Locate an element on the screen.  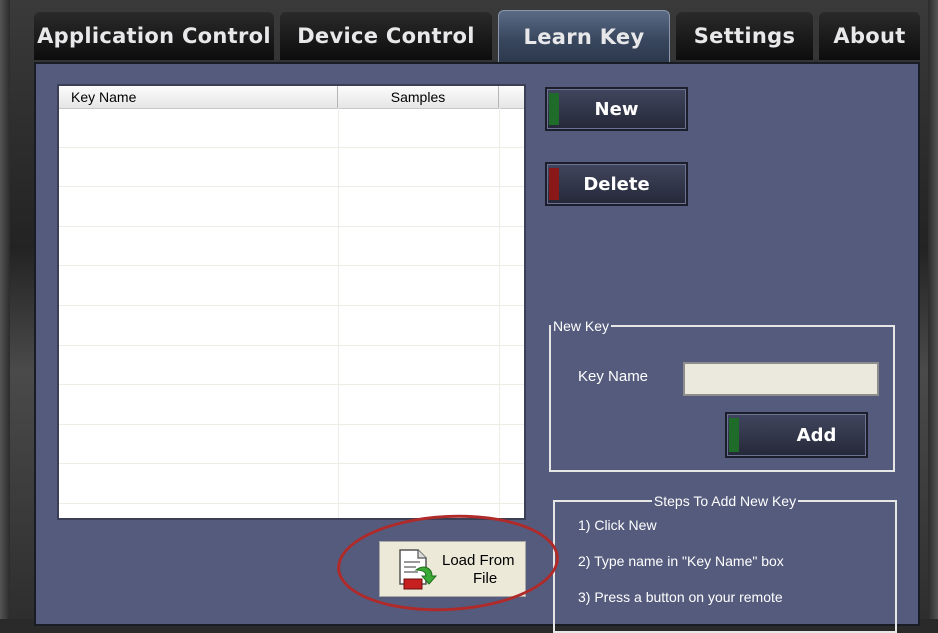
step-3-text: 3) Press a button on your remote is located at coordinates (680, 597).